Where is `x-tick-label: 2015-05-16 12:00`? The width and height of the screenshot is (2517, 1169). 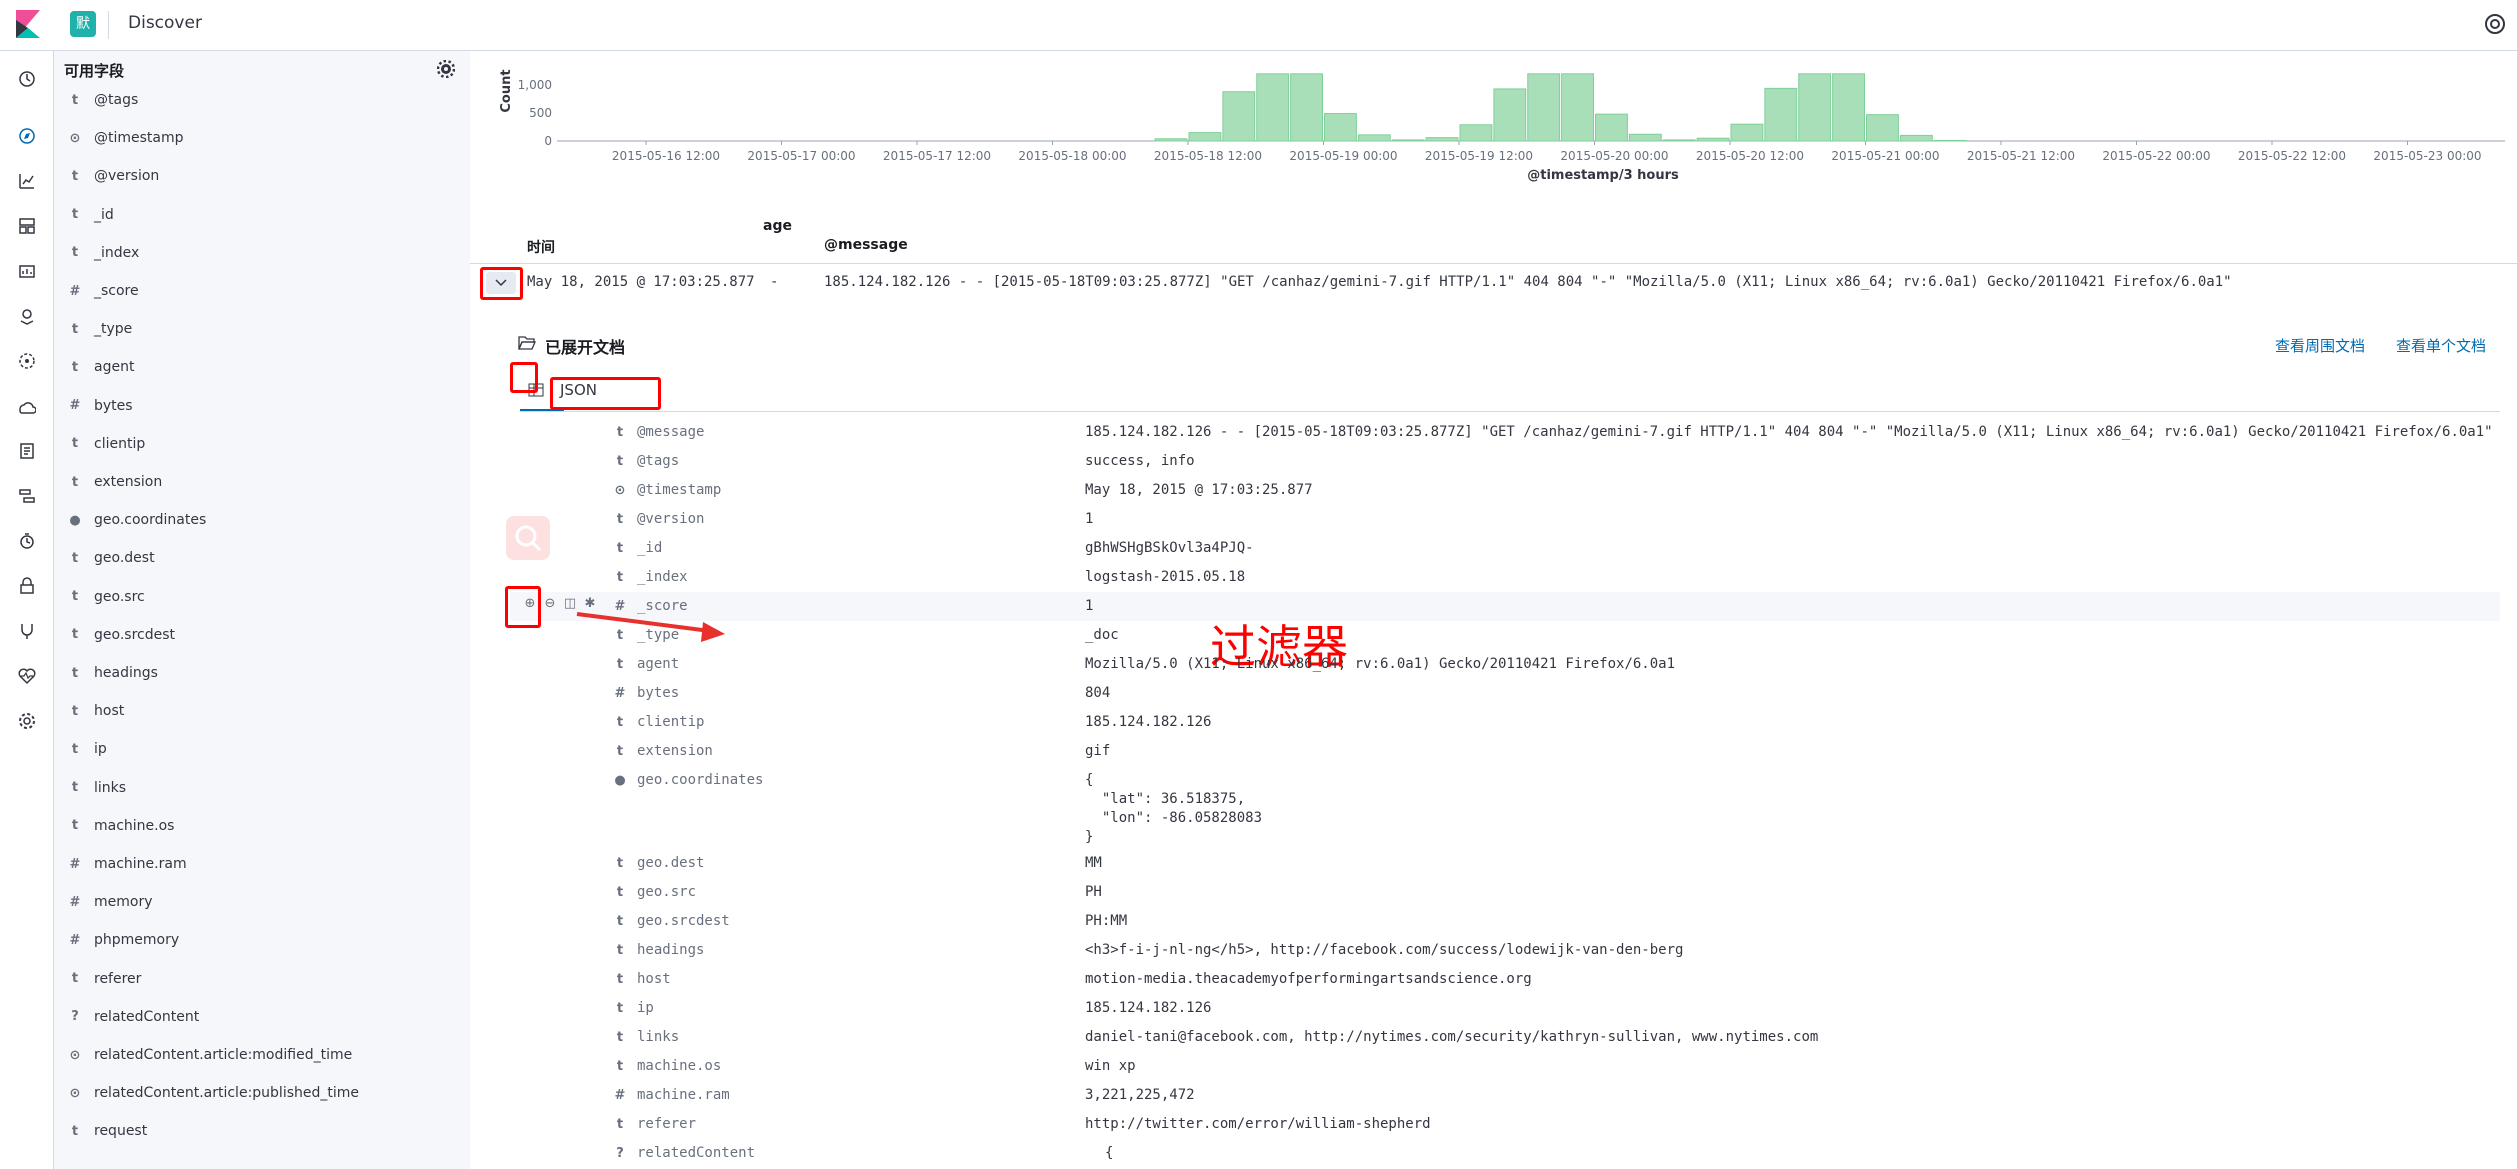
x-tick-label: 2015-05-16 12:00 is located at coordinates (666, 156).